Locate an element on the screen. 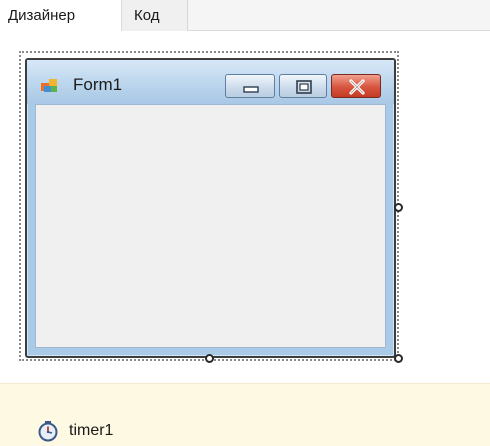 Image resolution: width=490 pixels, height=446 pixels. resize-handle-bottom is located at coordinates (209, 358).